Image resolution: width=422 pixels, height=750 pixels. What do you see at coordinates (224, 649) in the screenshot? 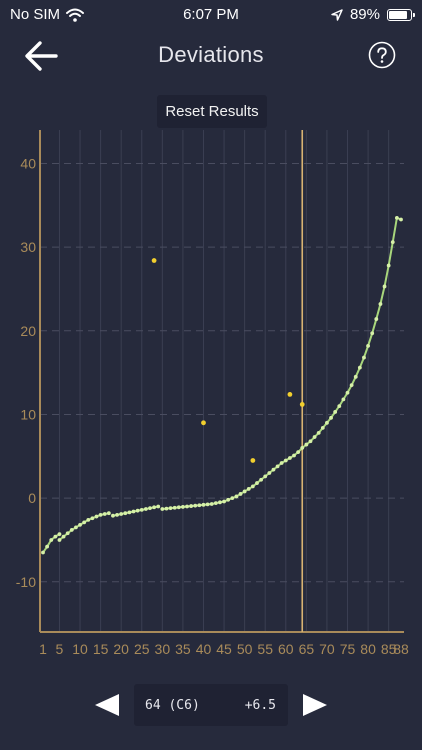
I see `x-tick-label: 45` at bounding box center [224, 649].